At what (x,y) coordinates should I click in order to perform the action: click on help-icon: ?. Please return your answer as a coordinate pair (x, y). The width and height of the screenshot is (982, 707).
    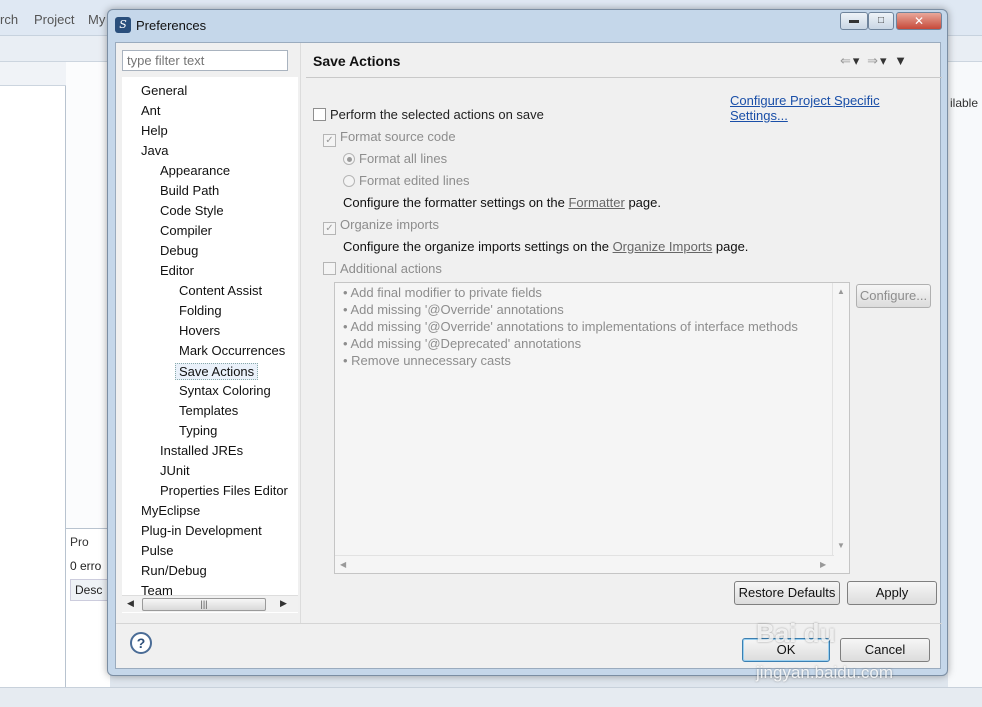
    Looking at the image, I should click on (141, 643).